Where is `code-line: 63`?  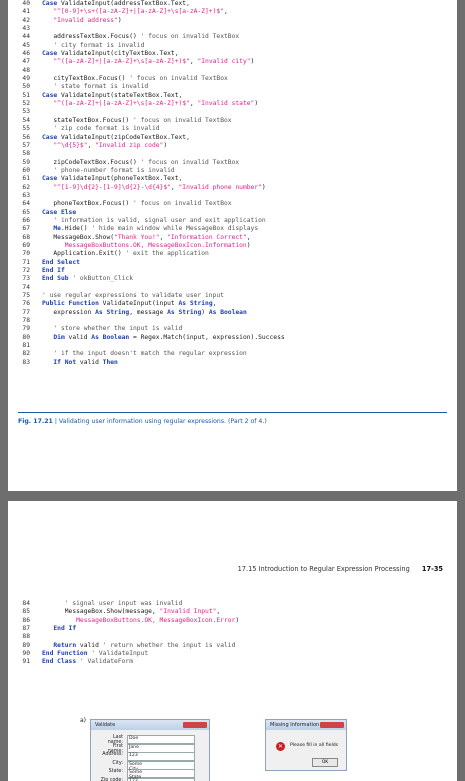 code-line: 63 is located at coordinates (232, 196).